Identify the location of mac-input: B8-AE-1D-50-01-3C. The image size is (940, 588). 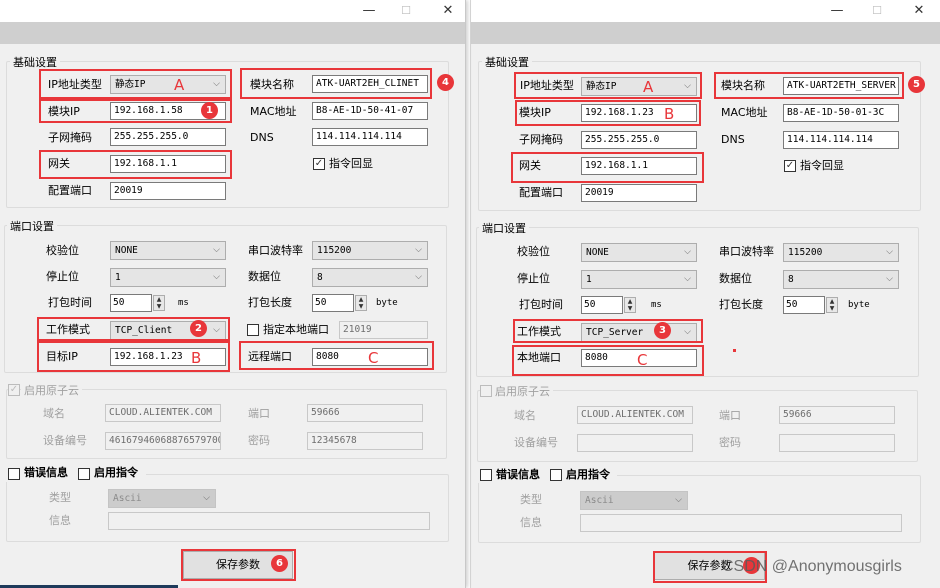
(841, 113).